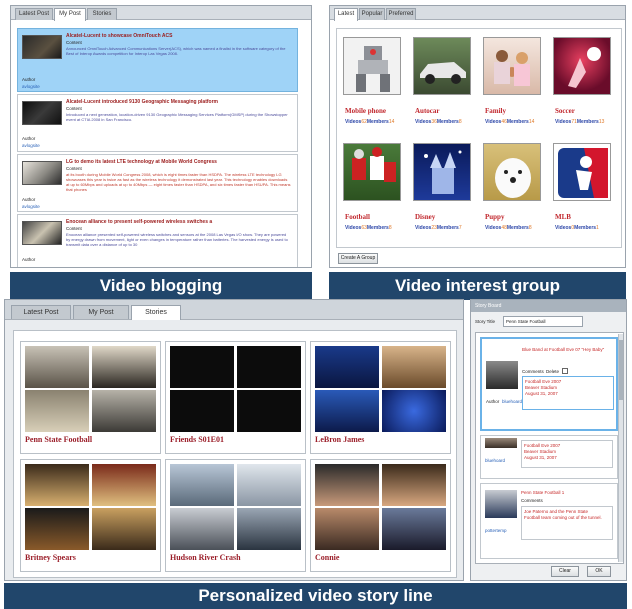 This screenshot has width=632, height=609. Describe the element at coordinates (70, 14) in the screenshot. I see `blog-tab-my-post: My Post` at that location.